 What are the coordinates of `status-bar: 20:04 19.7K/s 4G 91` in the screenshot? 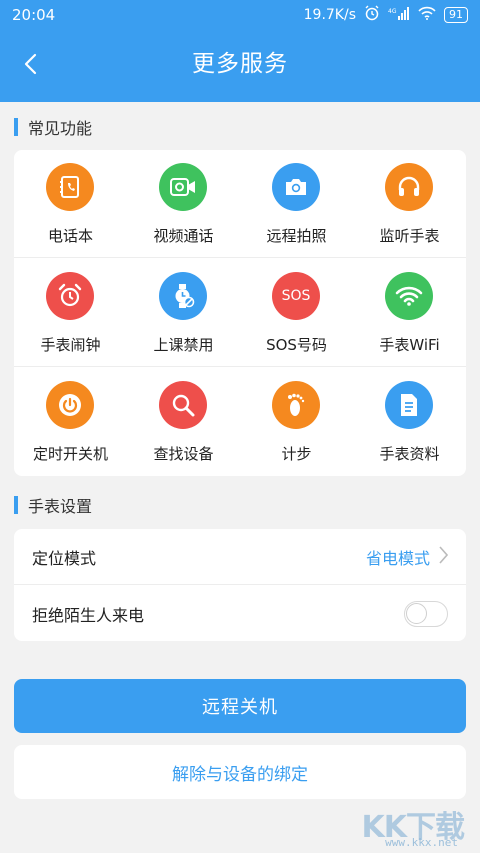 It's located at (240, 15).